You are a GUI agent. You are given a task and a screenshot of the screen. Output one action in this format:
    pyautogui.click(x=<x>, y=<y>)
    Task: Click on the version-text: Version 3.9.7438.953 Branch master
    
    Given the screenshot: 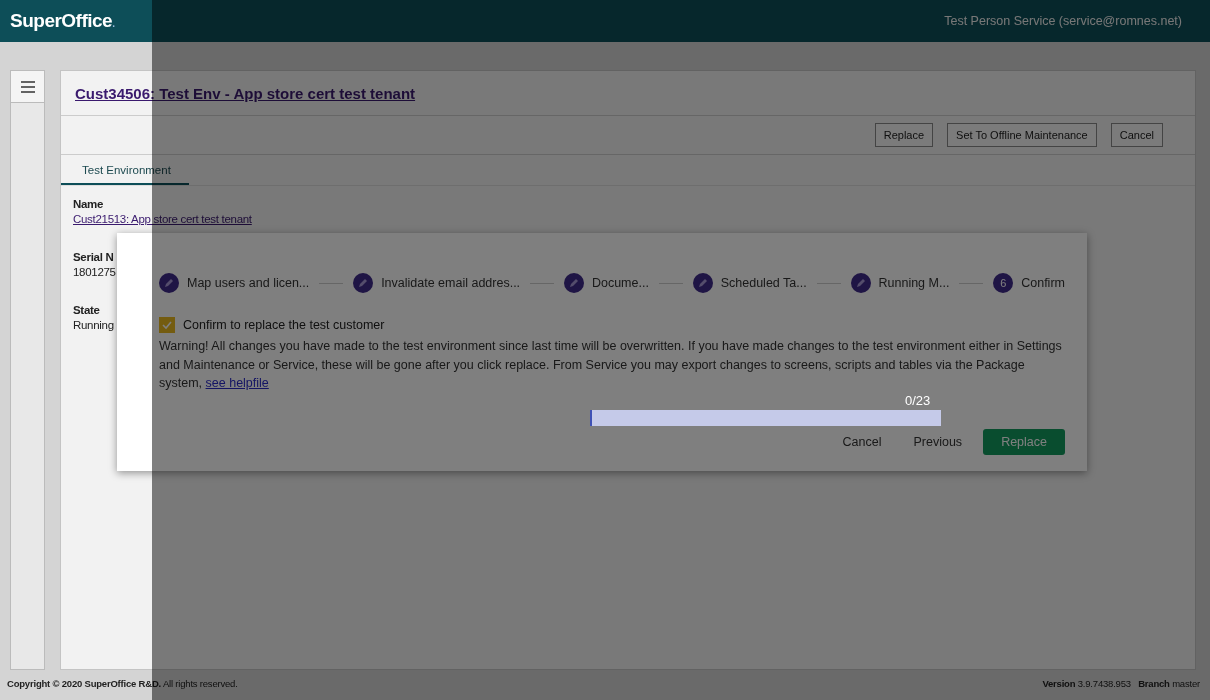 What is the action you would take?
    pyautogui.click(x=1121, y=683)
    